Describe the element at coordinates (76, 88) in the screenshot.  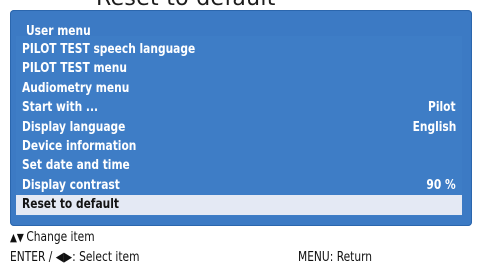
I see `menu-item-label: Audiometry menu` at that location.